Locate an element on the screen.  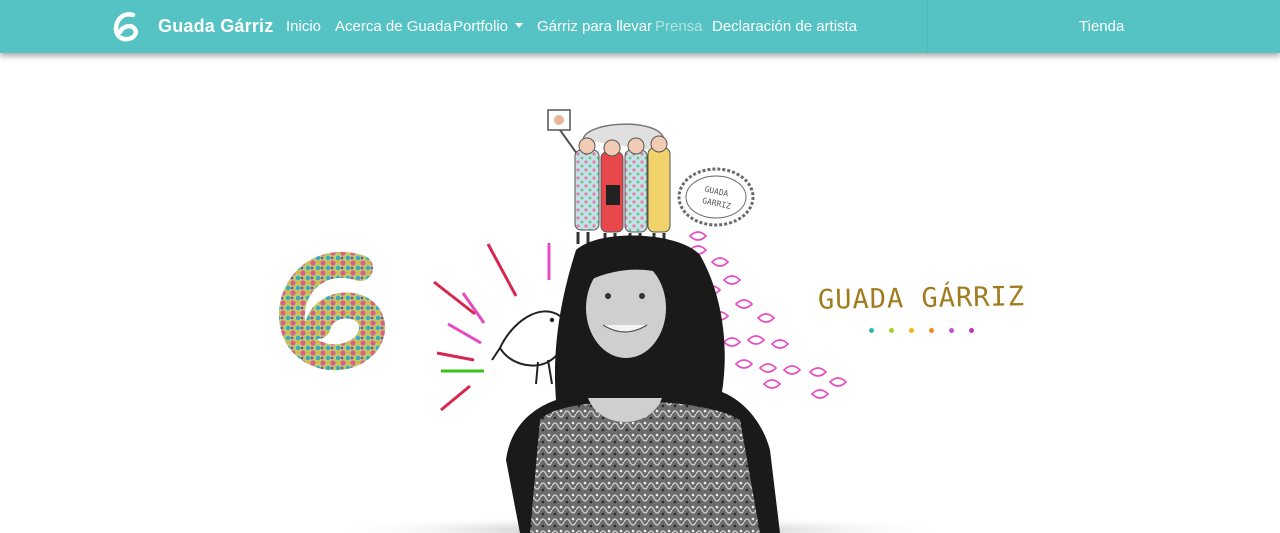
nav-divider is located at coordinates (927, 26).